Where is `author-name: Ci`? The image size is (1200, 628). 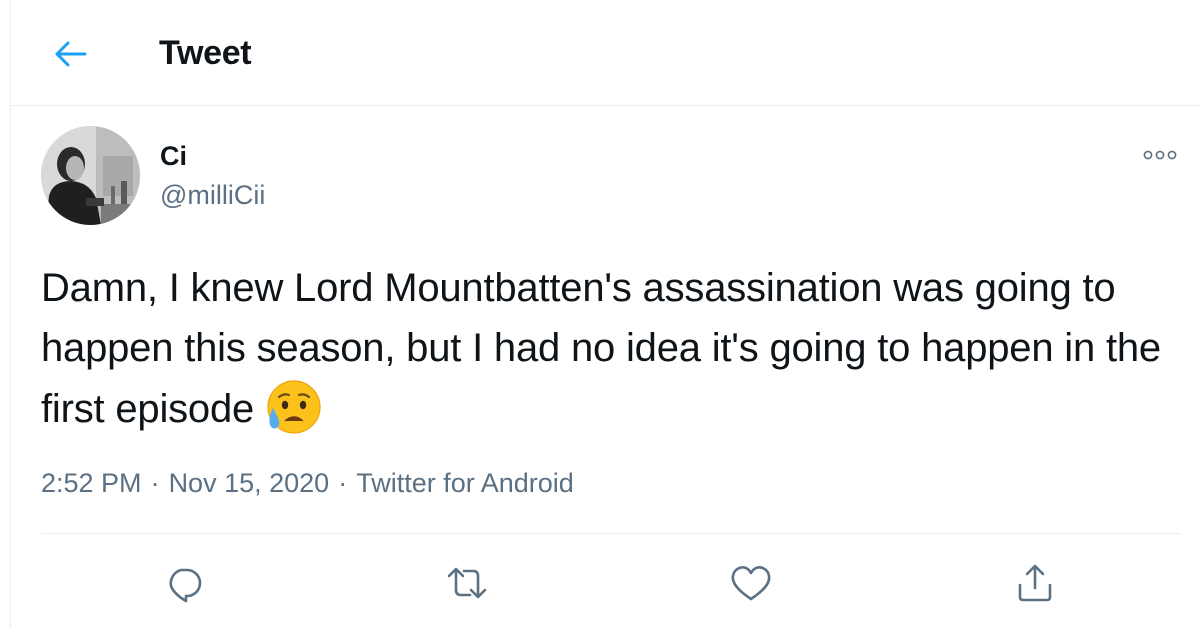
author-name: Ci is located at coordinates (173, 156).